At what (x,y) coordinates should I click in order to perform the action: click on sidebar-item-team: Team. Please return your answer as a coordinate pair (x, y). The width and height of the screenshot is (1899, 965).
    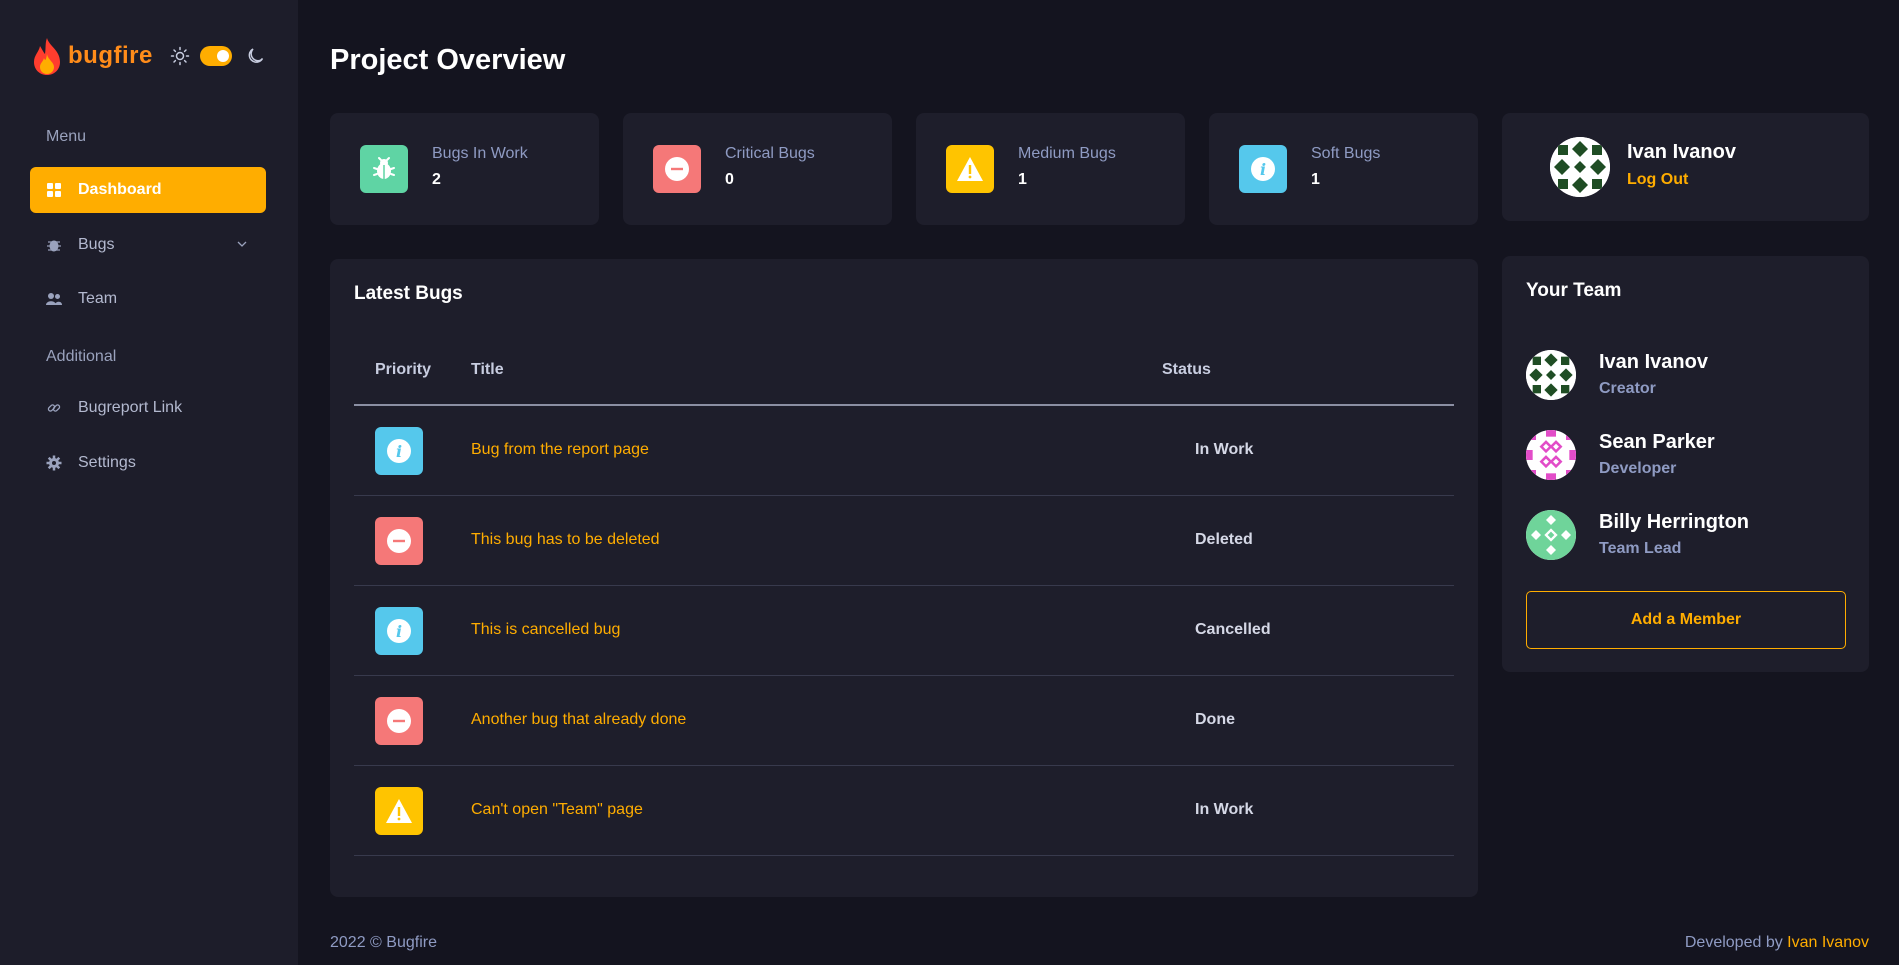
    Looking at the image, I should click on (148, 299).